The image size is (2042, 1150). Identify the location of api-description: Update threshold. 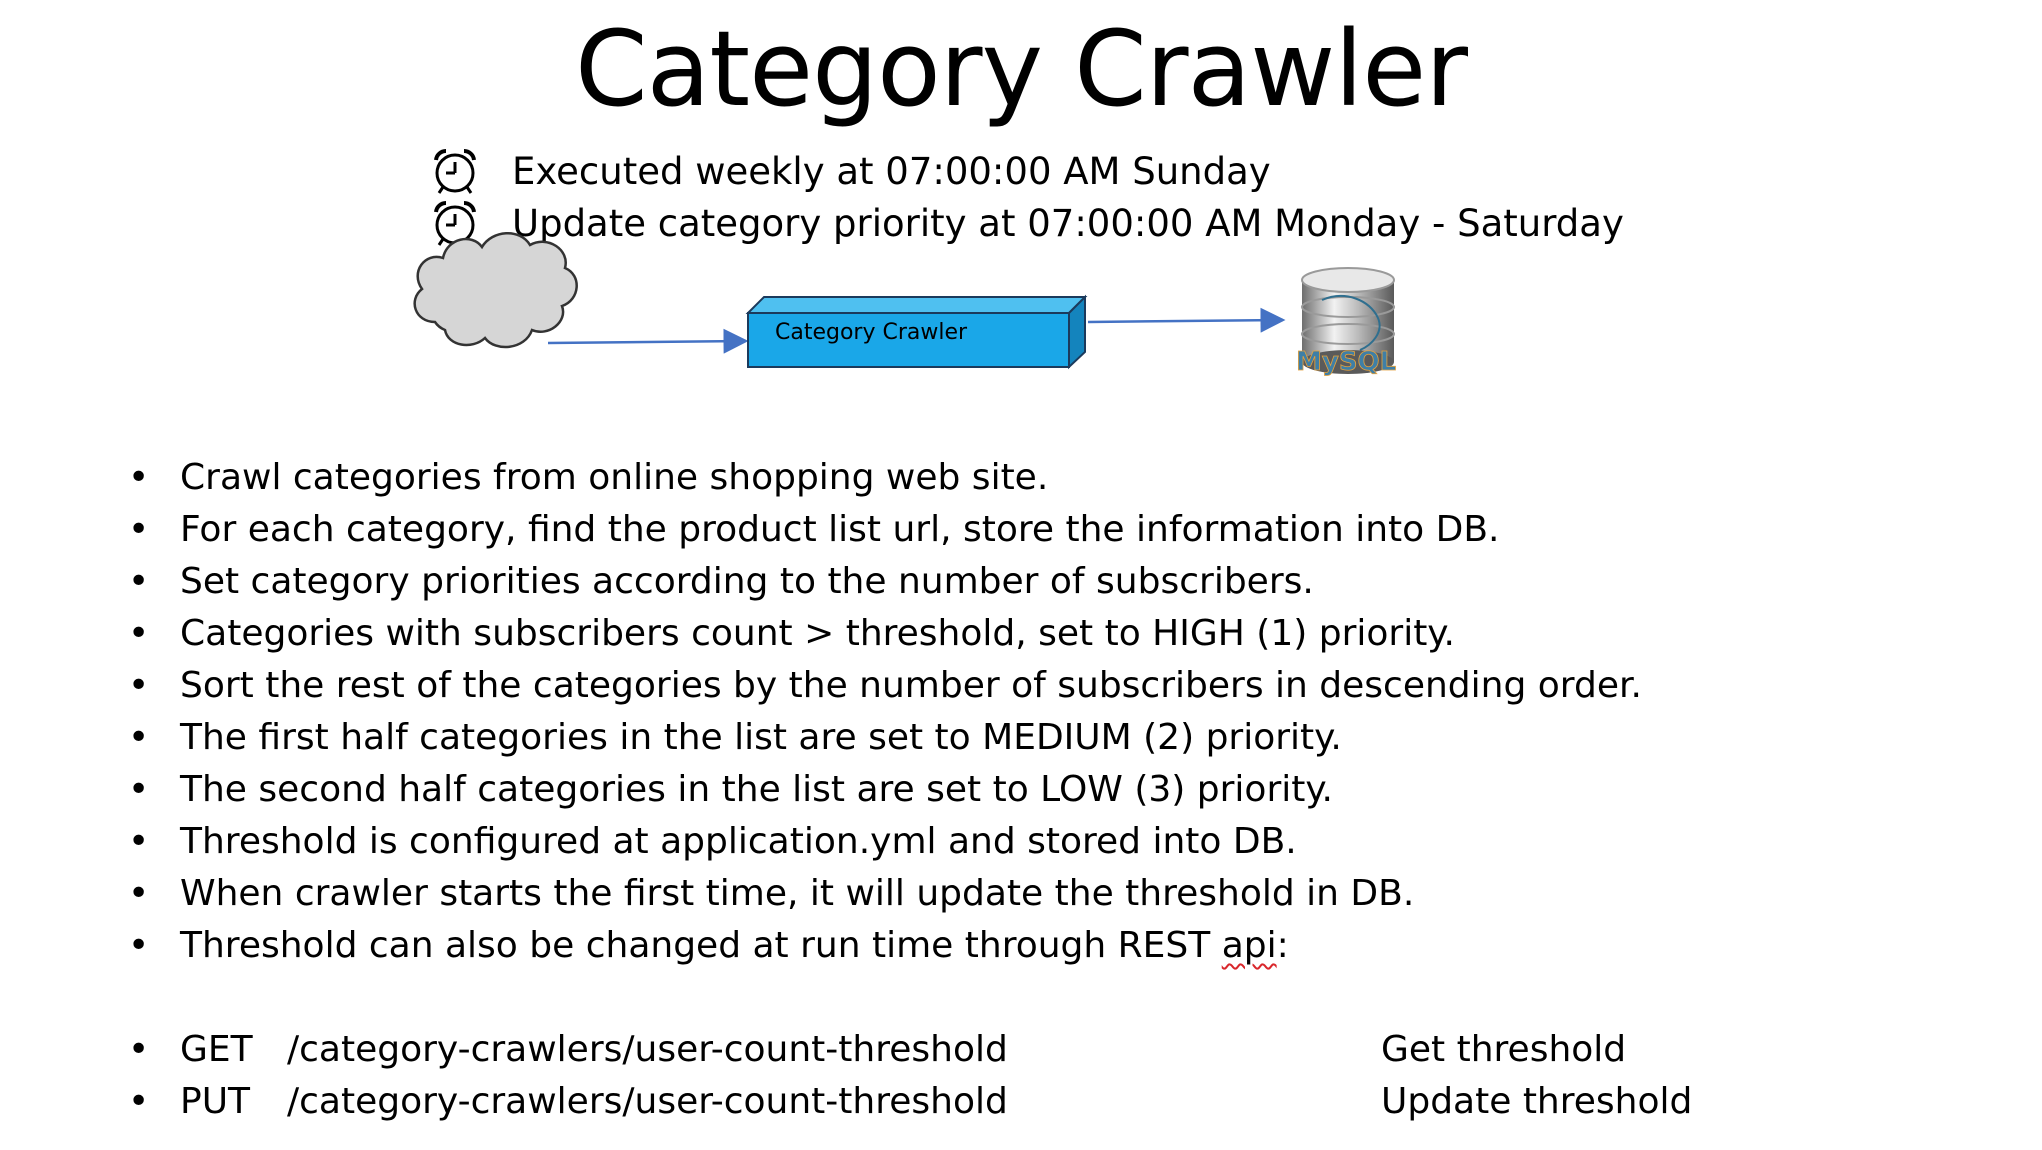
(1537, 1101).